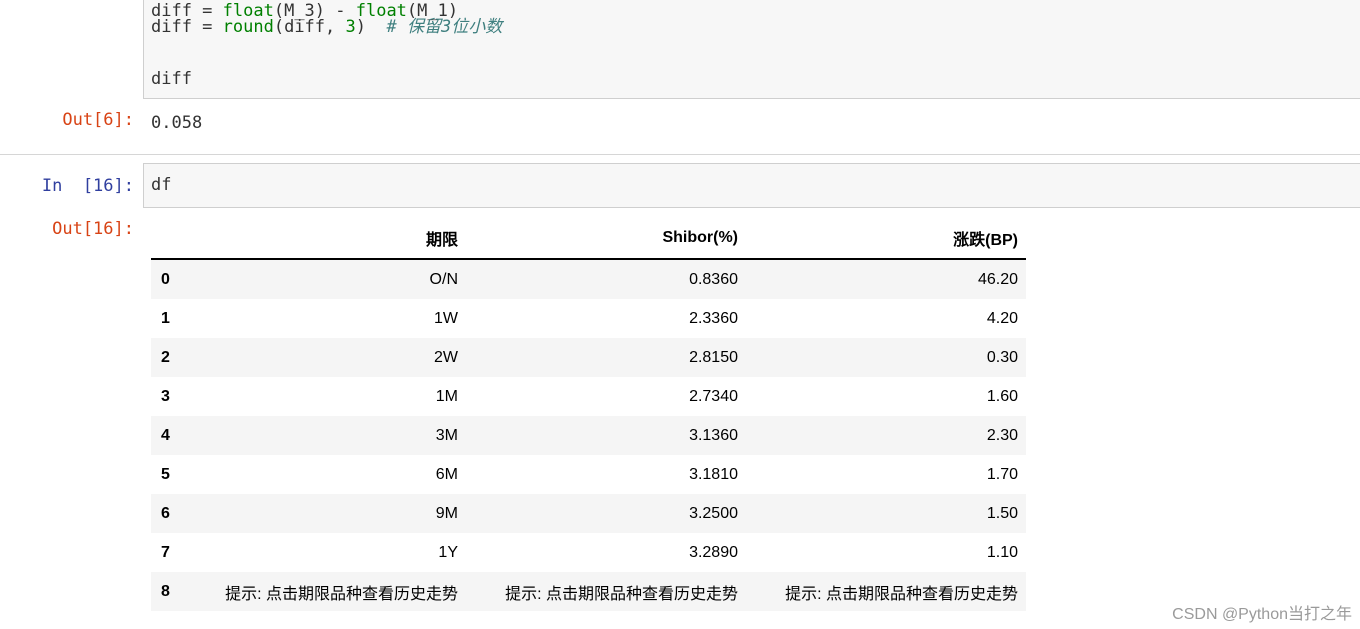 The height and width of the screenshot is (629, 1360). I want to click on cell-change: 1.70, so click(1002, 474).